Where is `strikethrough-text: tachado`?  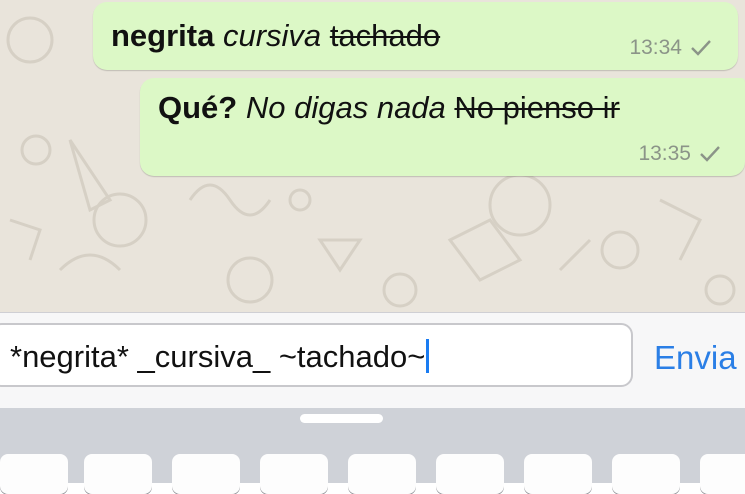
strikethrough-text: tachado is located at coordinates (385, 35).